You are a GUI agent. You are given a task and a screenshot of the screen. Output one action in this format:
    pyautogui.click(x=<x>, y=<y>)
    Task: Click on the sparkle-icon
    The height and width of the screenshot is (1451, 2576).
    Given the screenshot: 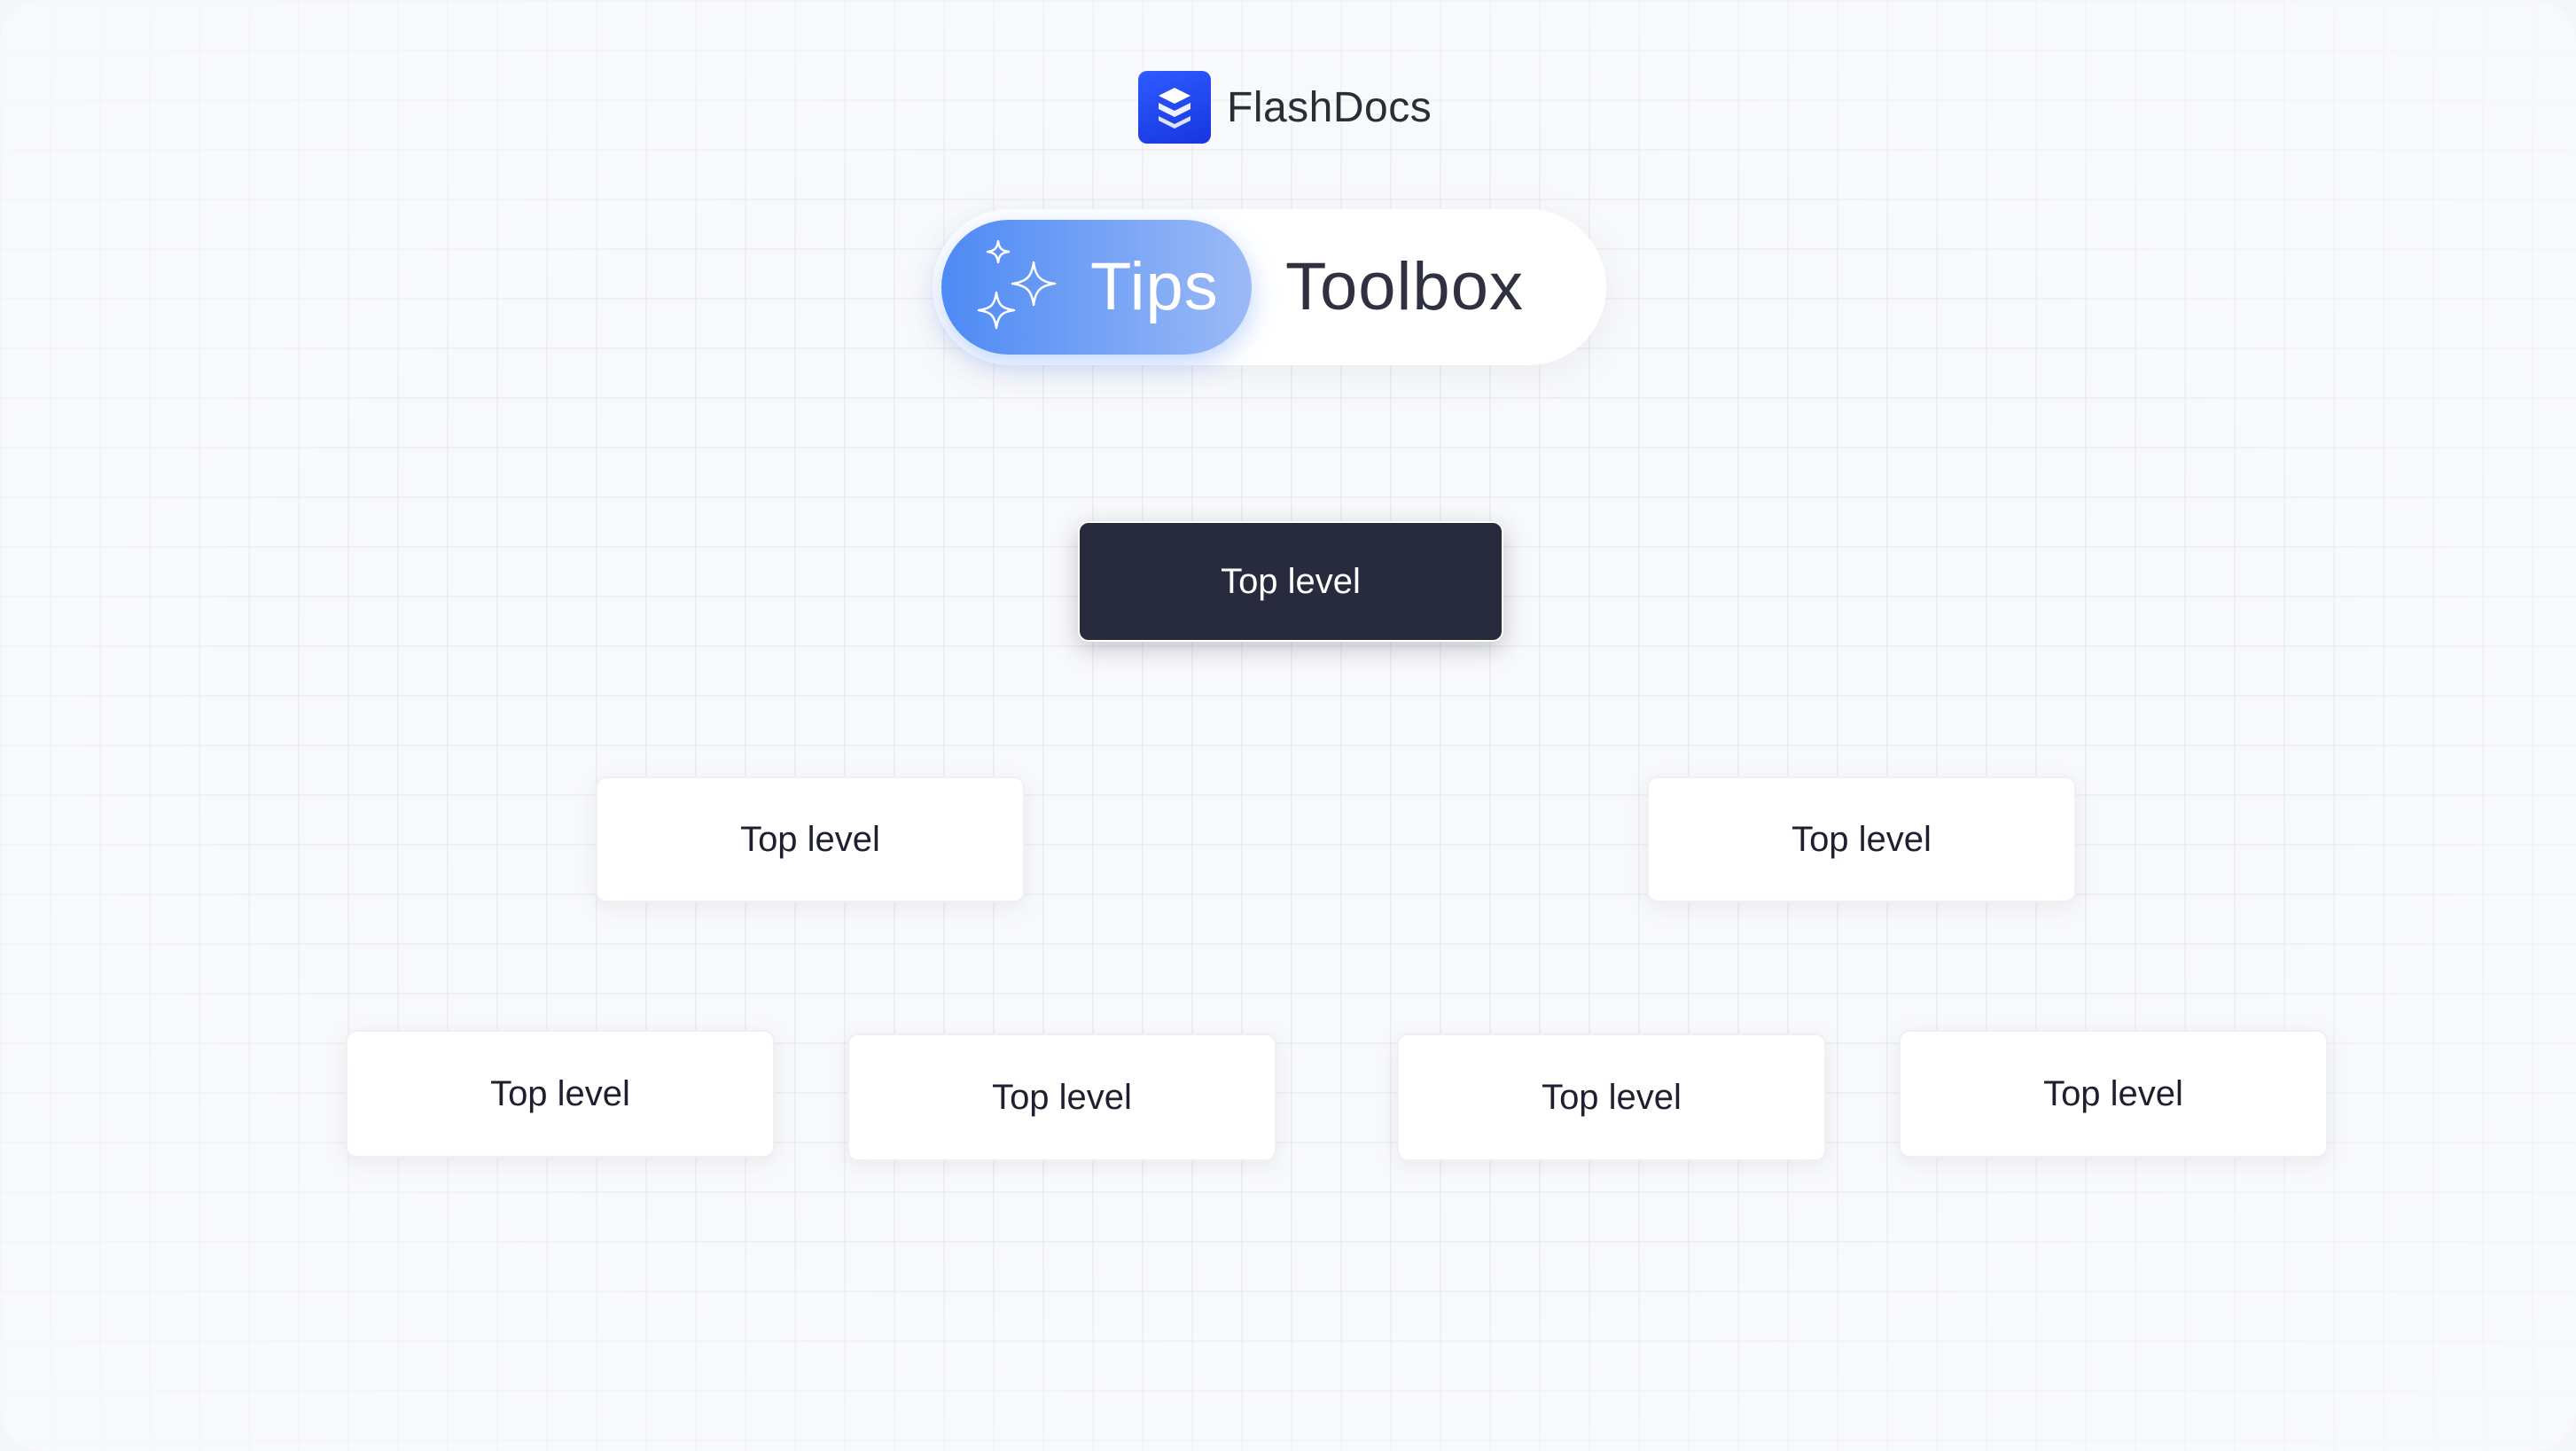 What is the action you would take?
    pyautogui.click(x=1017, y=284)
    